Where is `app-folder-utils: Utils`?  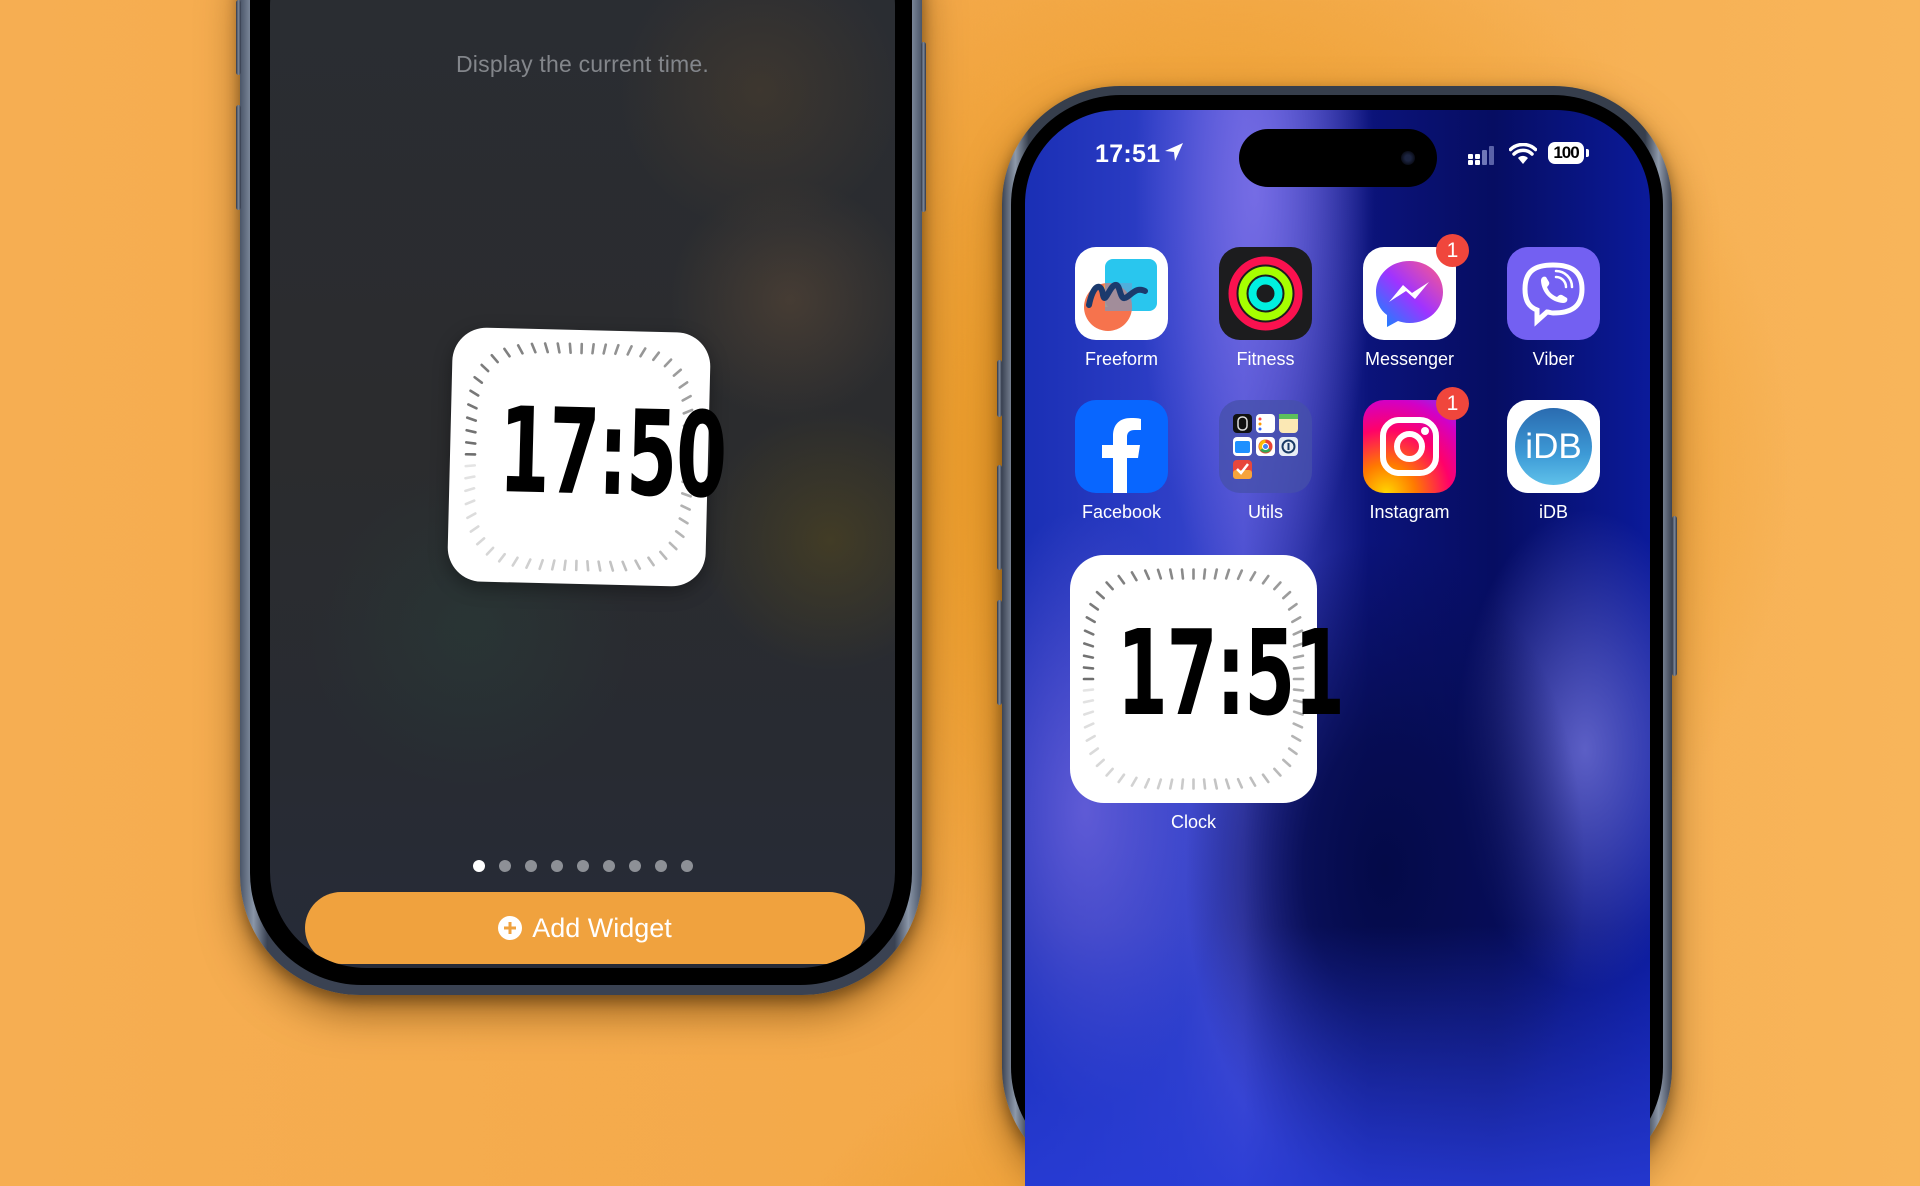 app-folder-utils: Utils is located at coordinates (1265, 446).